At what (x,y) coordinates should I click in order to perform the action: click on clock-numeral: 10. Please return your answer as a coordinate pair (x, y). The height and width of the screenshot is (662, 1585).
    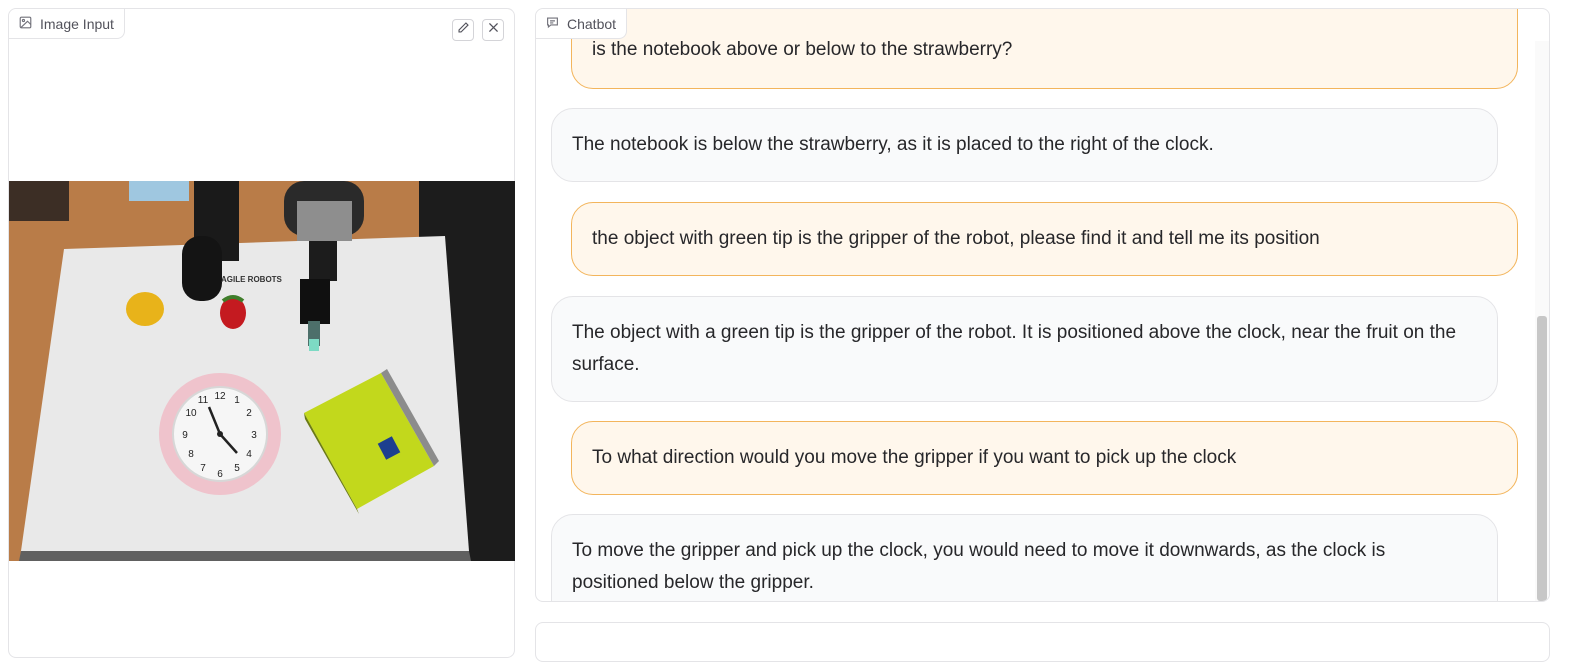
    Looking at the image, I should click on (191, 413).